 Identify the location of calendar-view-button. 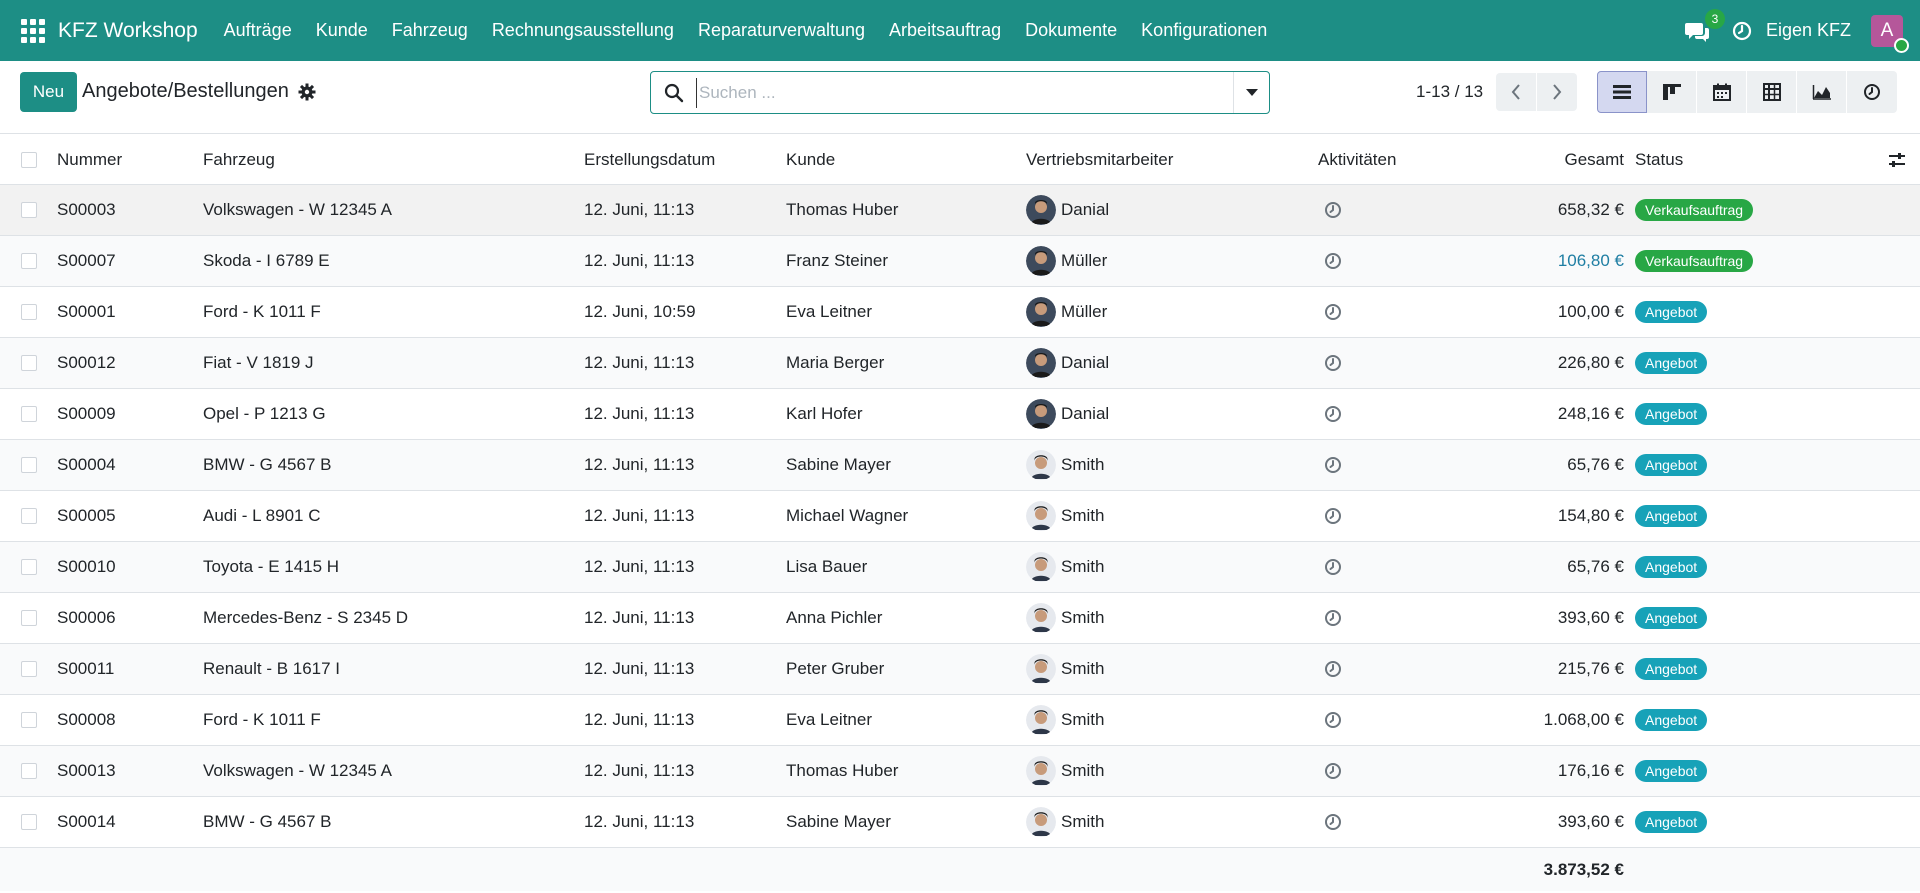
(1722, 92).